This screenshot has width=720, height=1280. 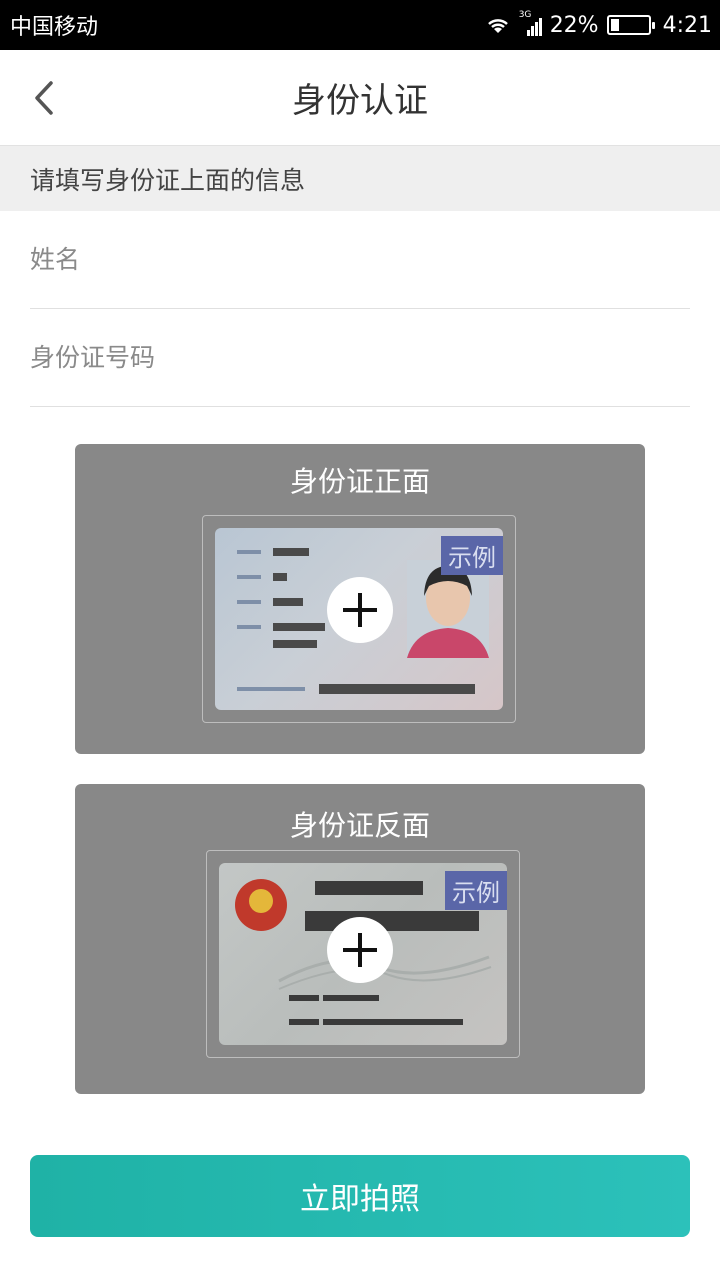 I want to click on id-number-field, so click(x=360, y=358).